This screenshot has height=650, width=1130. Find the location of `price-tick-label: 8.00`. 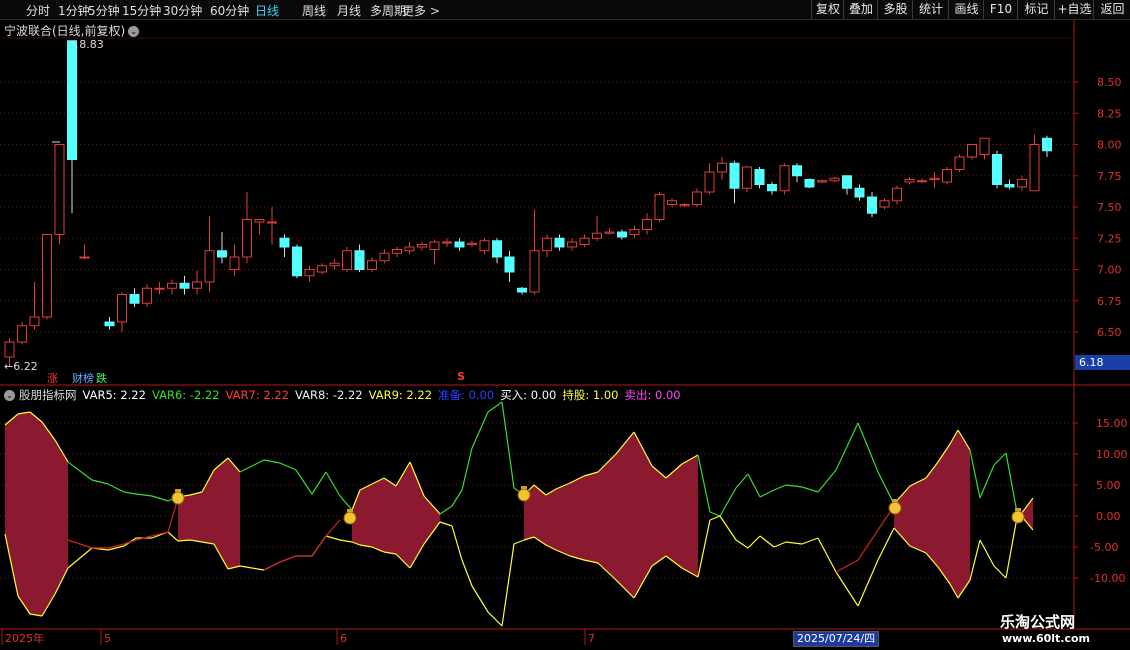

price-tick-label: 8.00 is located at coordinates (1109, 145).